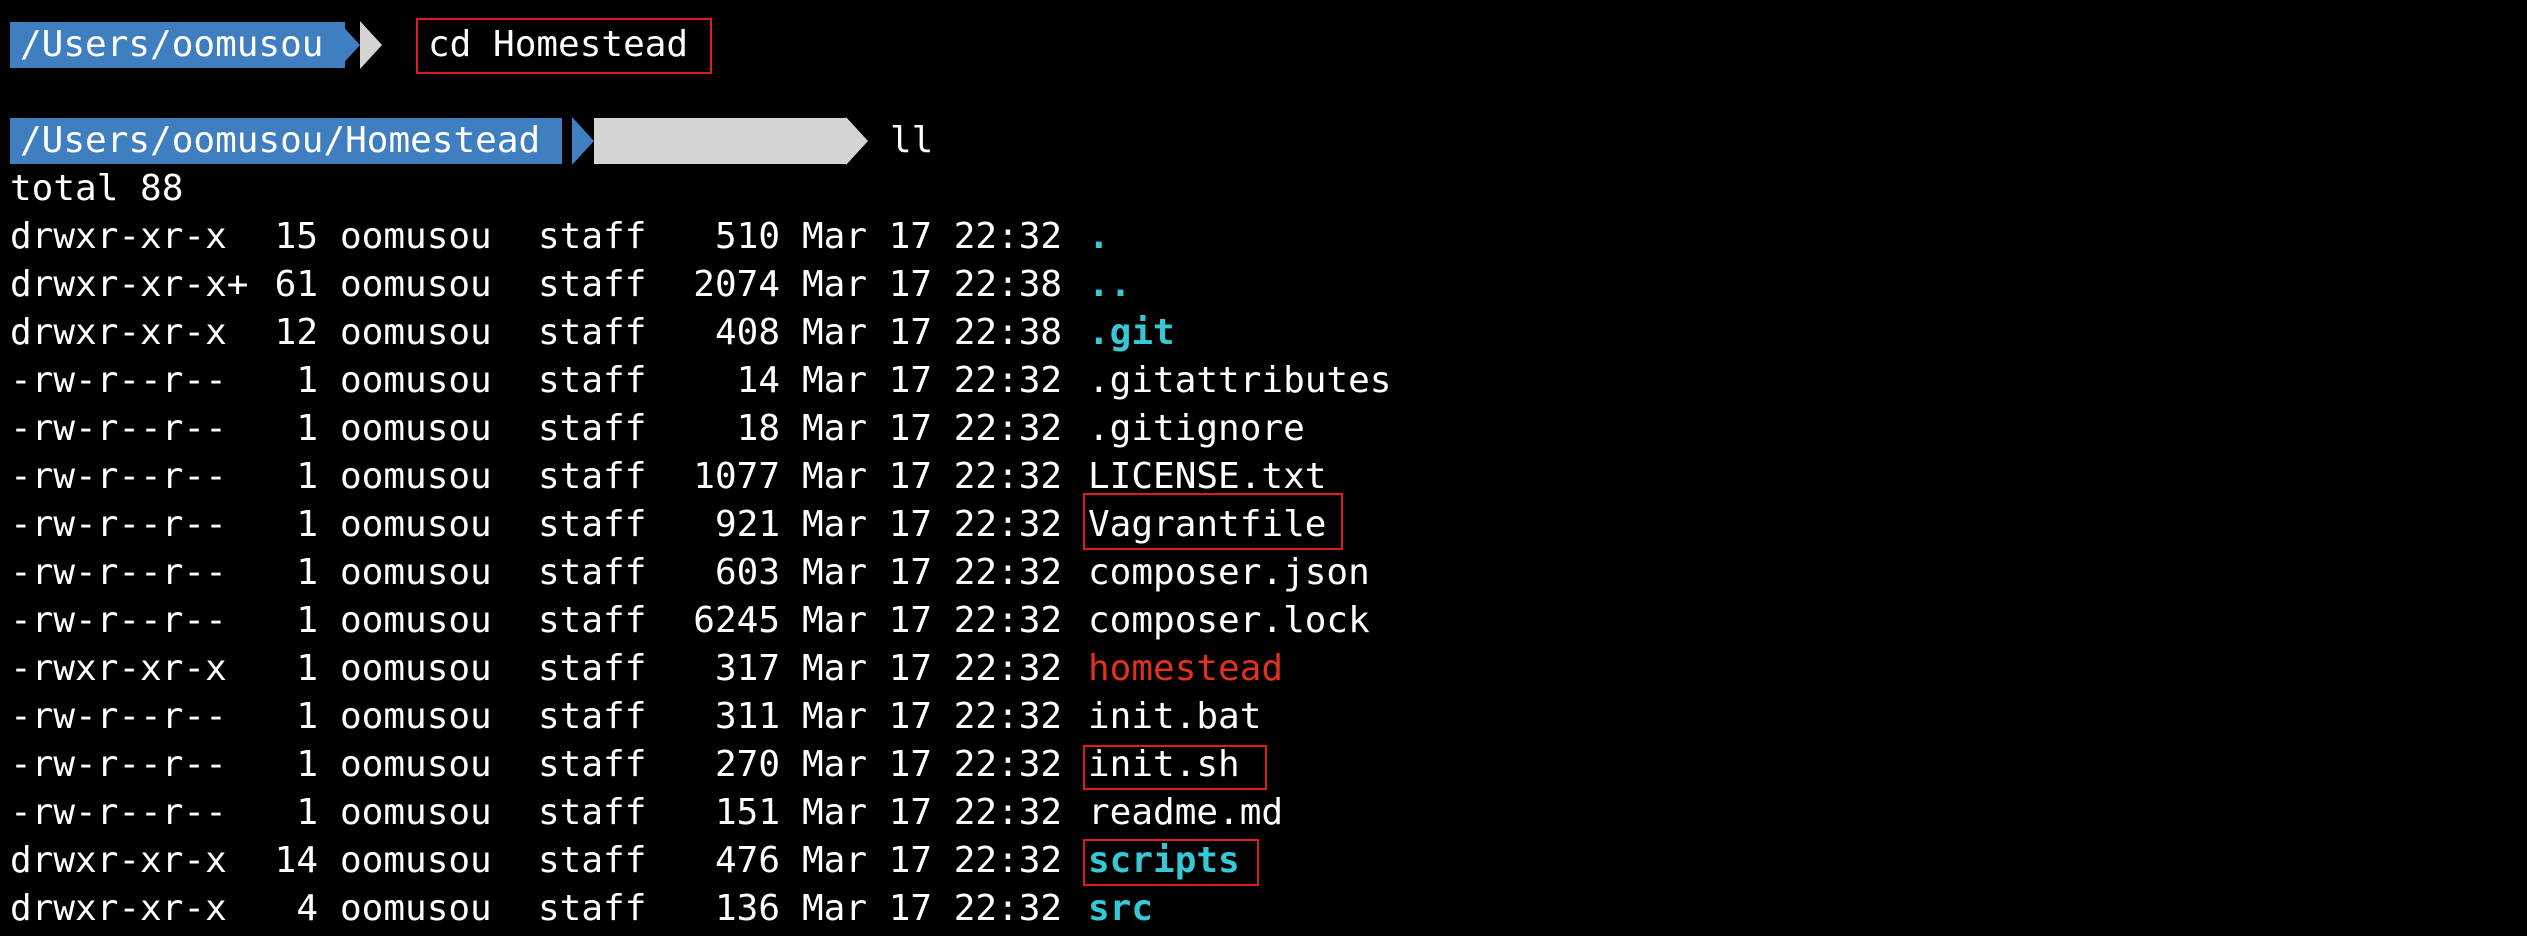  What do you see at coordinates (296, 284) in the screenshot?
I see `row-link-count: 61` at bounding box center [296, 284].